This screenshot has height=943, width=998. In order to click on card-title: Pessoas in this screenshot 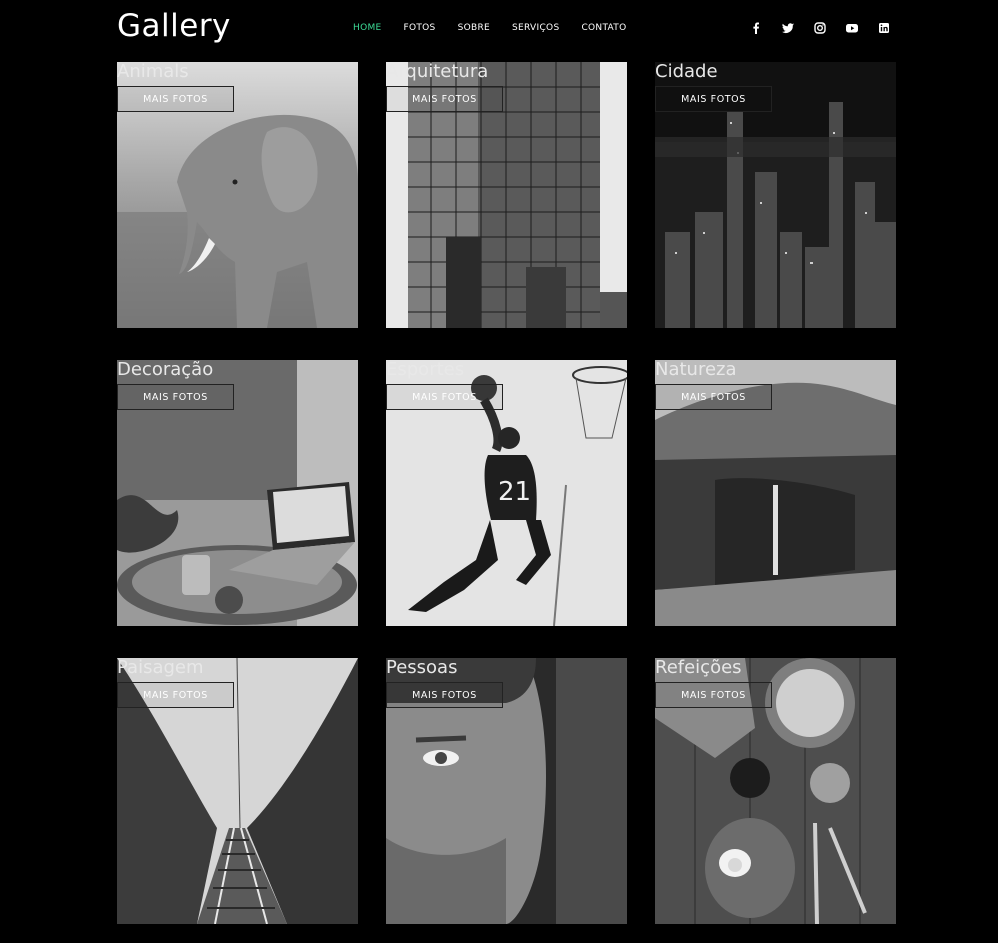, I will do `click(422, 668)`.